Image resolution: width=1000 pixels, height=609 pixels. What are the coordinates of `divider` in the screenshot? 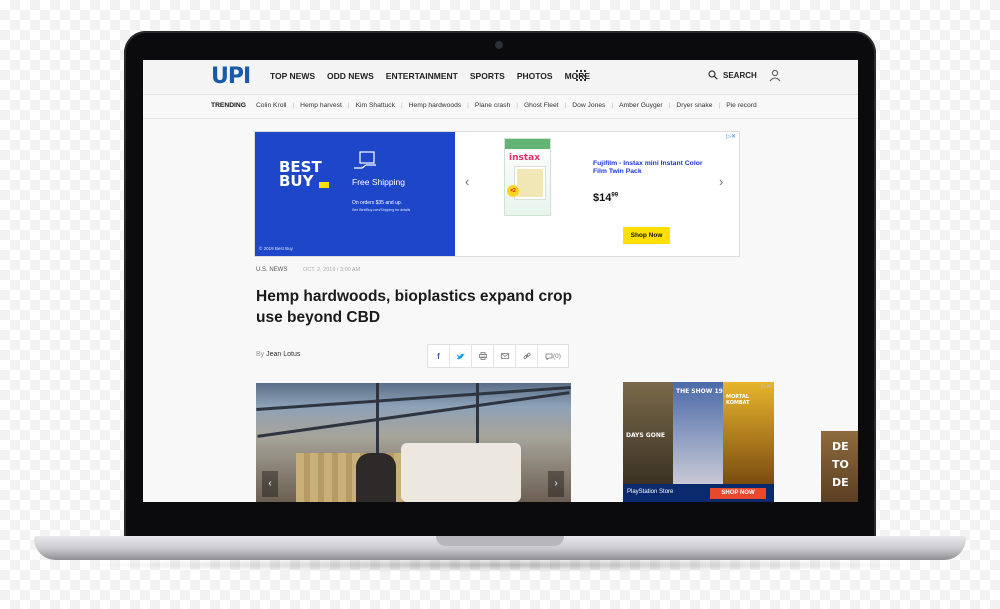 It's located at (500, 118).